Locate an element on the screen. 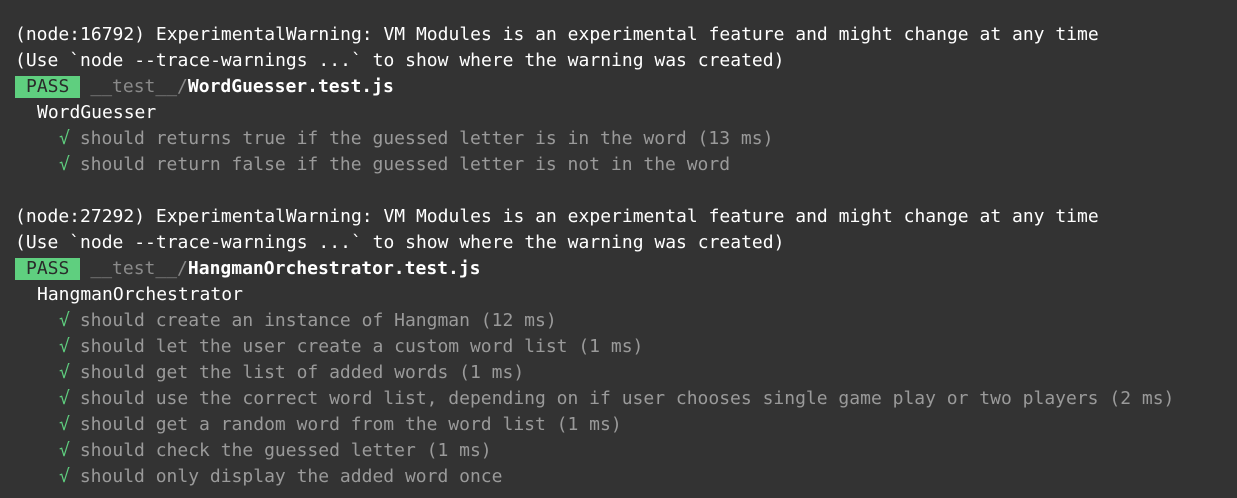 This screenshot has width=1237, height=498. test-case-label: should check the guessed letter (1 ms) is located at coordinates (285, 450).